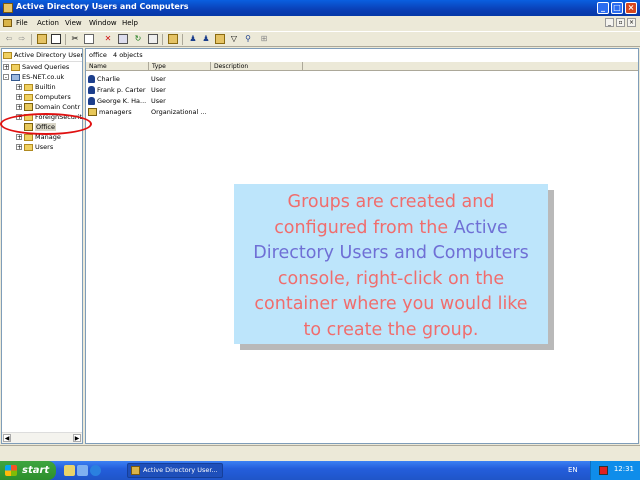 The width and height of the screenshot is (640, 480). I want to click on list-item: Frank p. Carter User, so click(127, 90).